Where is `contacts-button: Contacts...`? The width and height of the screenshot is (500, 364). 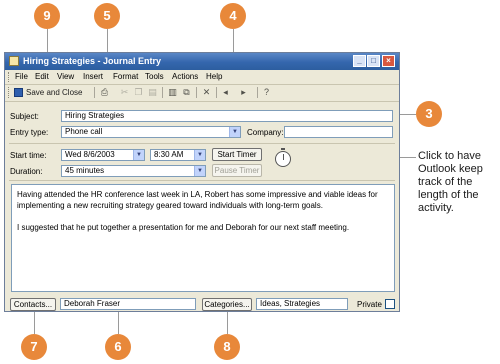
contacts-button: Contacts... is located at coordinates (33, 304).